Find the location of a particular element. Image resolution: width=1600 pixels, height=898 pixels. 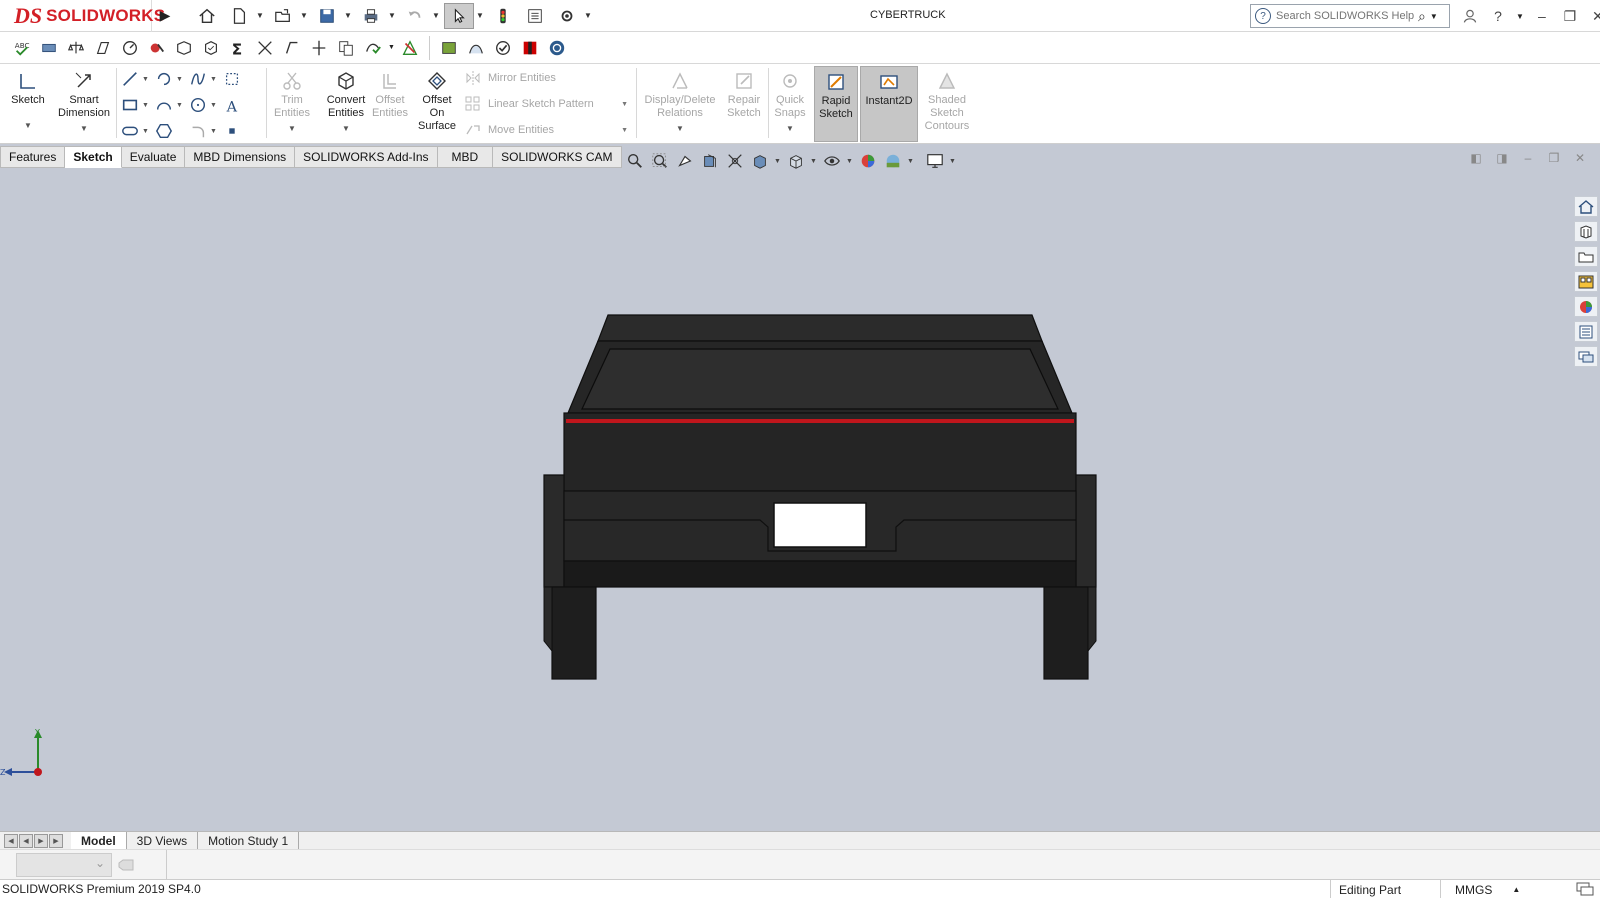

unit-system-selector: MMGS ▲ is located at coordinates (1480, 889).